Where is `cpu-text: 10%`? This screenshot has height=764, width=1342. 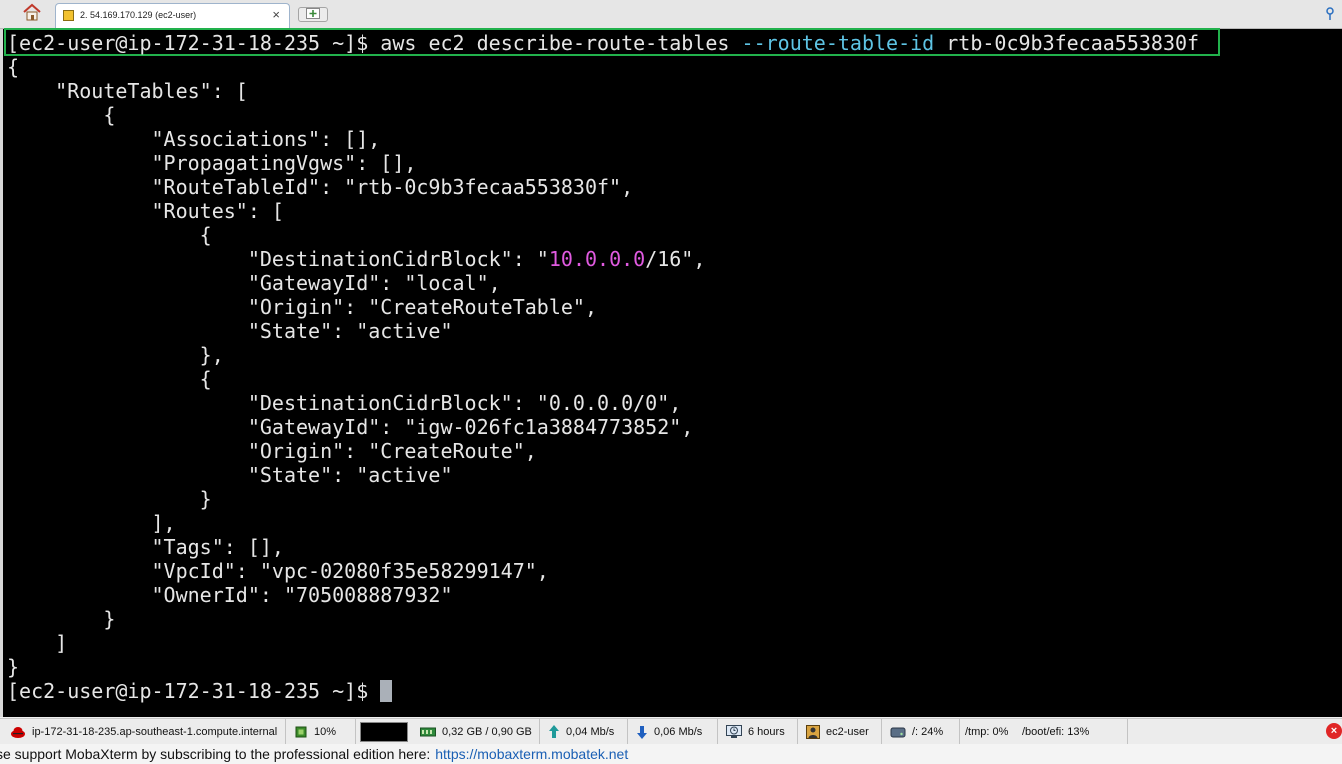 cpu-text: 10% is located at coordinates (325, 731).